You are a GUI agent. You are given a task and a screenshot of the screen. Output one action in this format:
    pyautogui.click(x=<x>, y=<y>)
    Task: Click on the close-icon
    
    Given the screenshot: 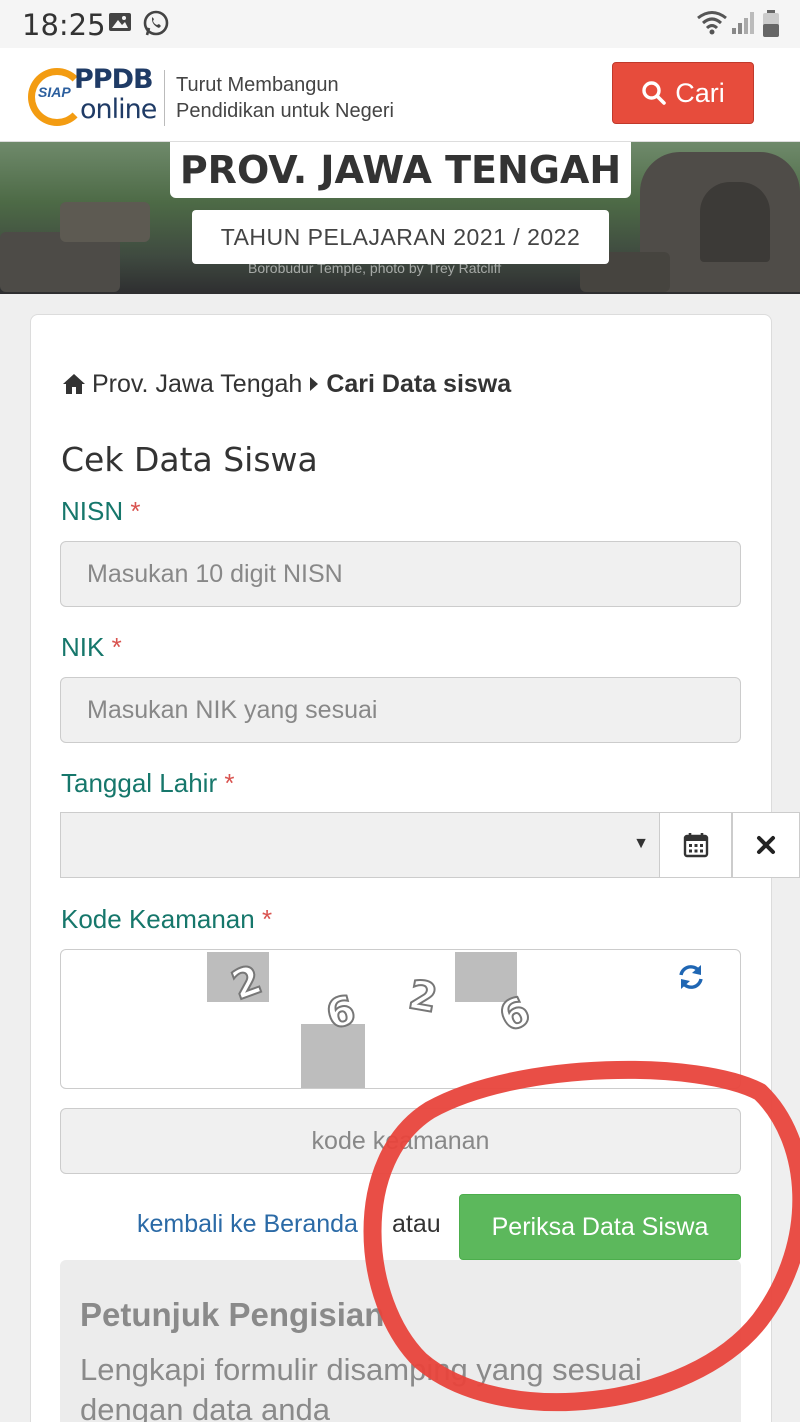 What is the action you would take?
    pyautogui.click(x=766, y=845)
    